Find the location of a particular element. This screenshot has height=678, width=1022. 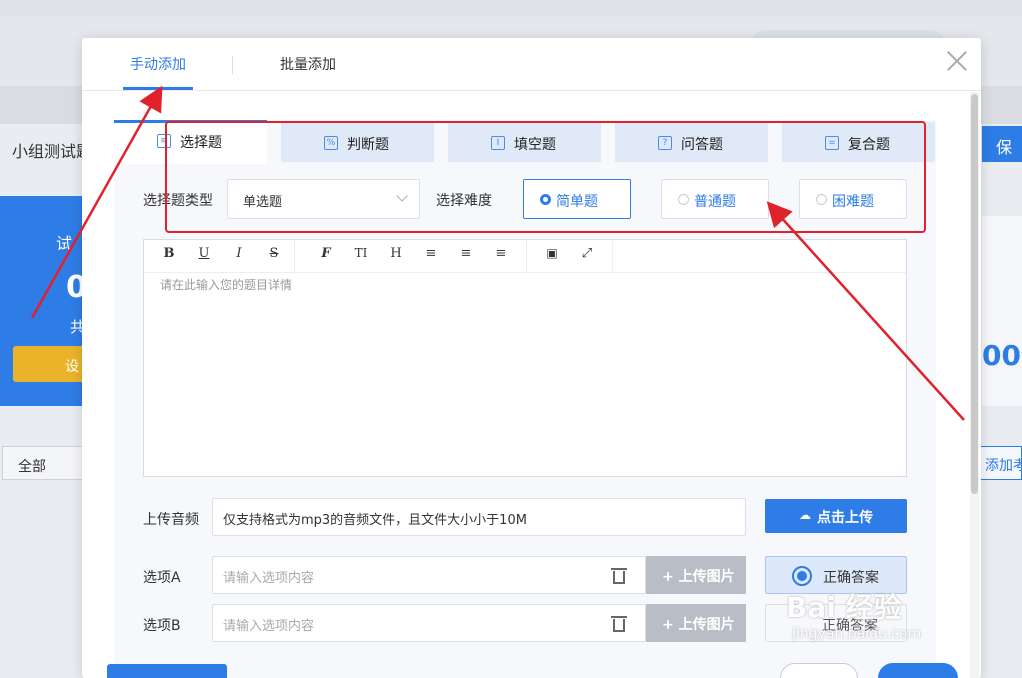

arrow-to-manual-tab is located at coordinates (96, 202).